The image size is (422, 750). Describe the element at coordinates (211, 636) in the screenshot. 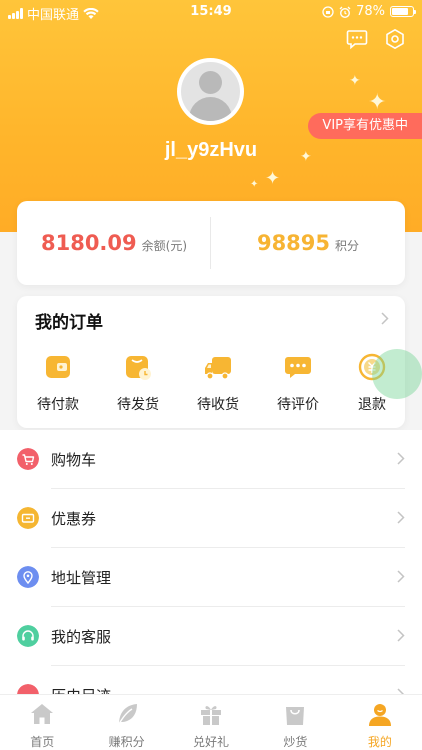

I see `menu-item-customer-service: 我的客服` at that location.